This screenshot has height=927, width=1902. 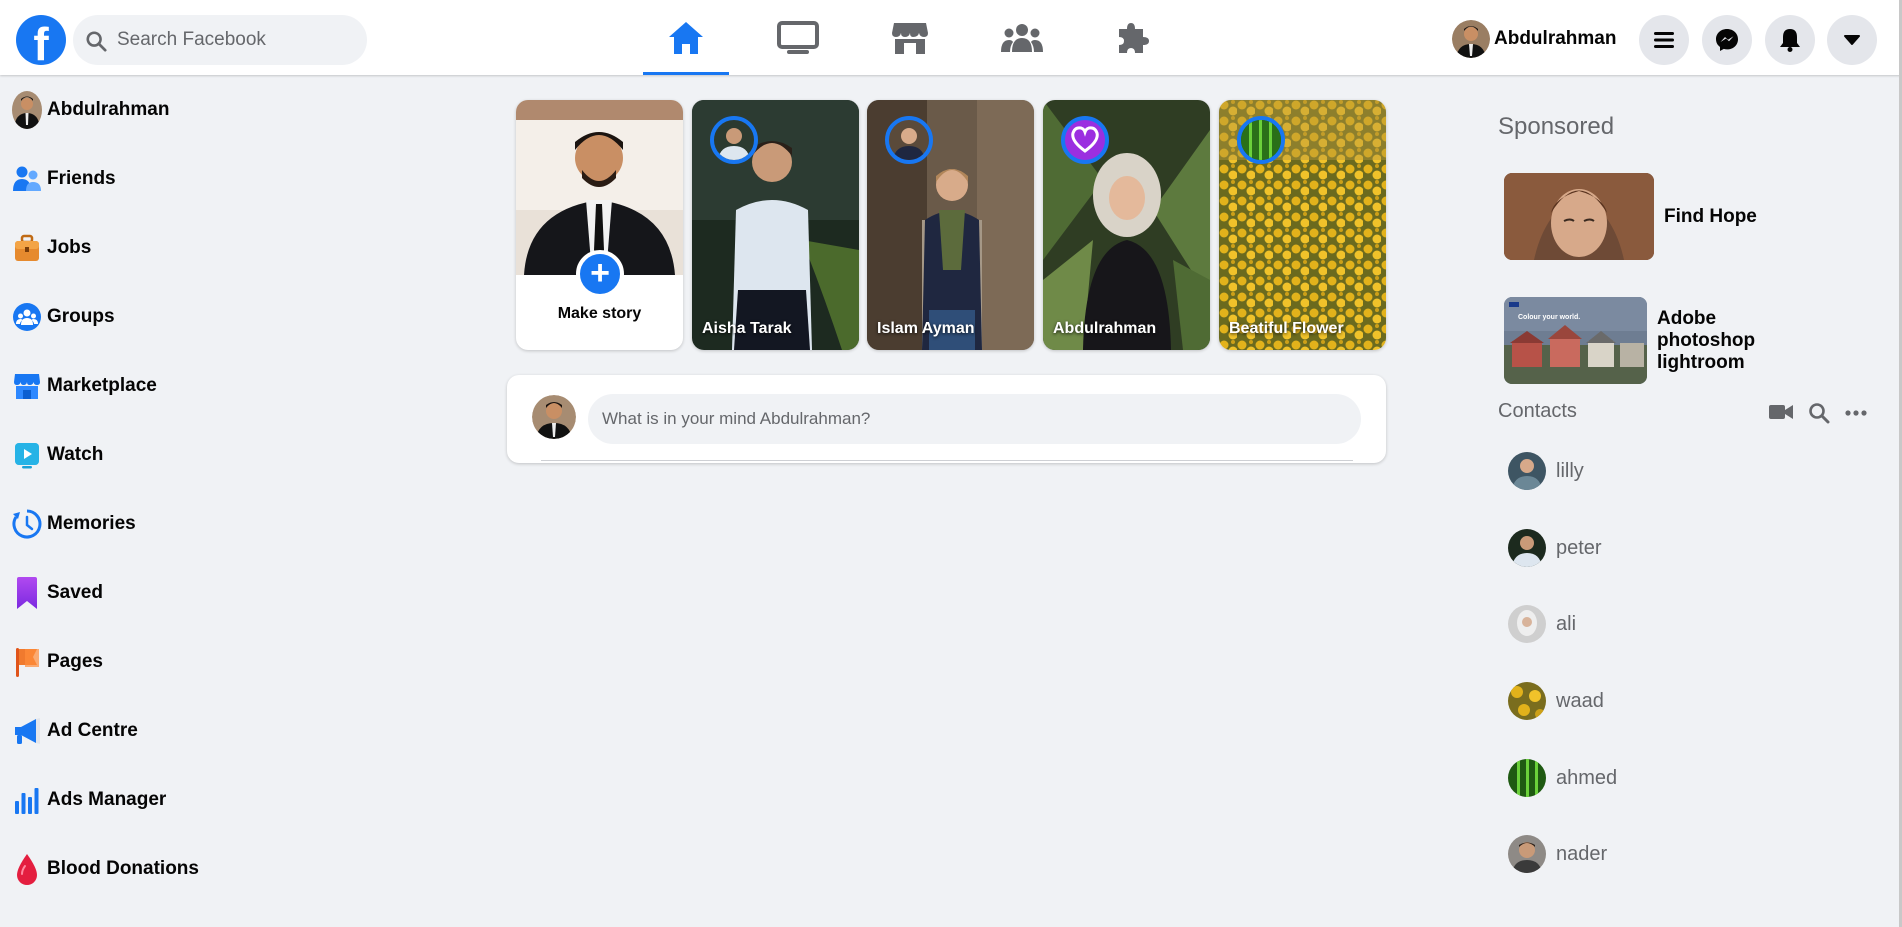 What do you see at coordinates (75, 592) in the screenshot?
I see `sidebar-item-label: Saved` at bounding box center [75, 592].